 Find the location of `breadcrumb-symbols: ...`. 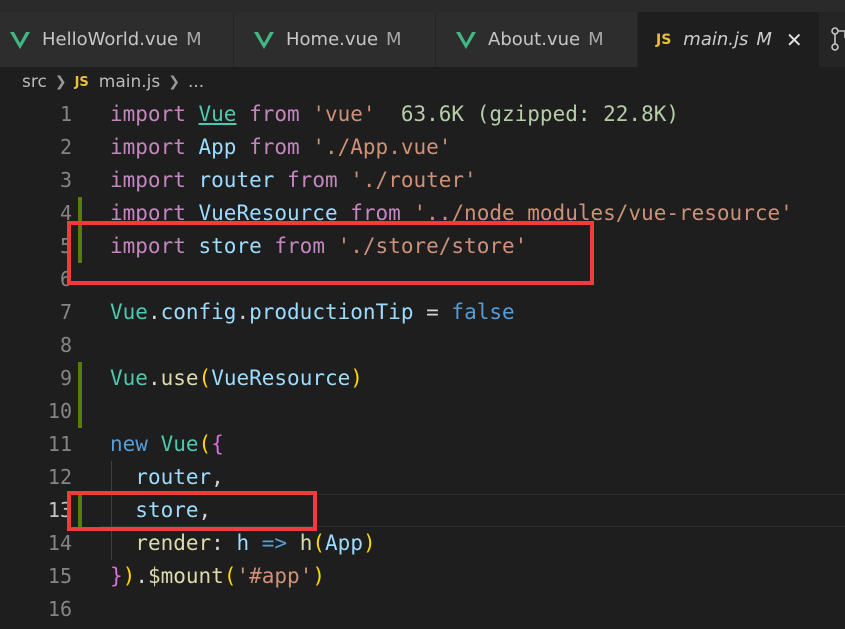

breadcrumb-symbols: ... is located at coordinates (196, 82).